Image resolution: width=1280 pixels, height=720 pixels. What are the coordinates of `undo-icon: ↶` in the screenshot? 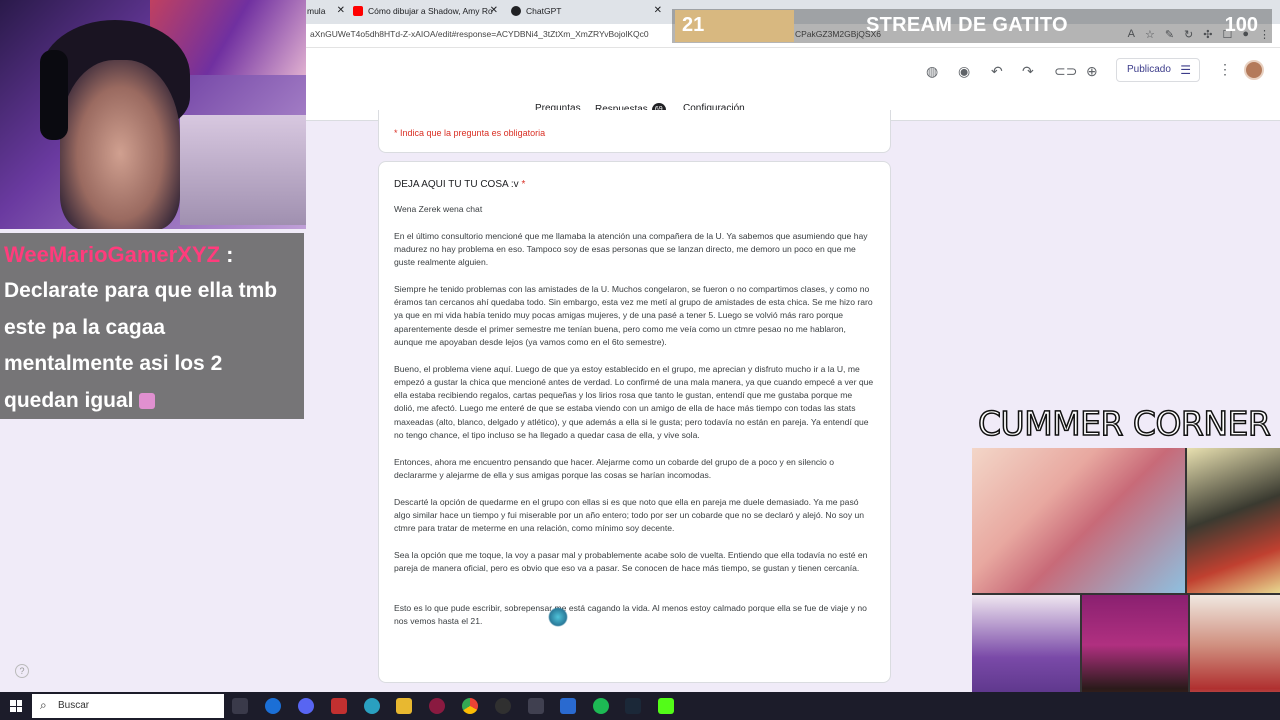 It's located at (997, 71).